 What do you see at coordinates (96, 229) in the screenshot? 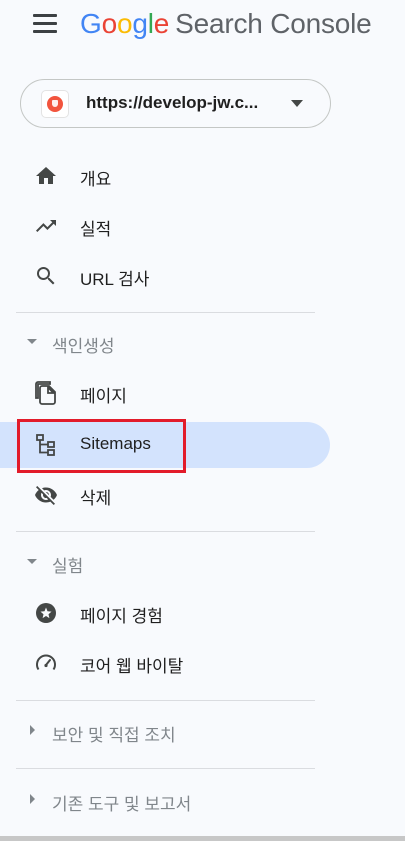
I see `nav-label: 실적` at bounding box center [96, 229].